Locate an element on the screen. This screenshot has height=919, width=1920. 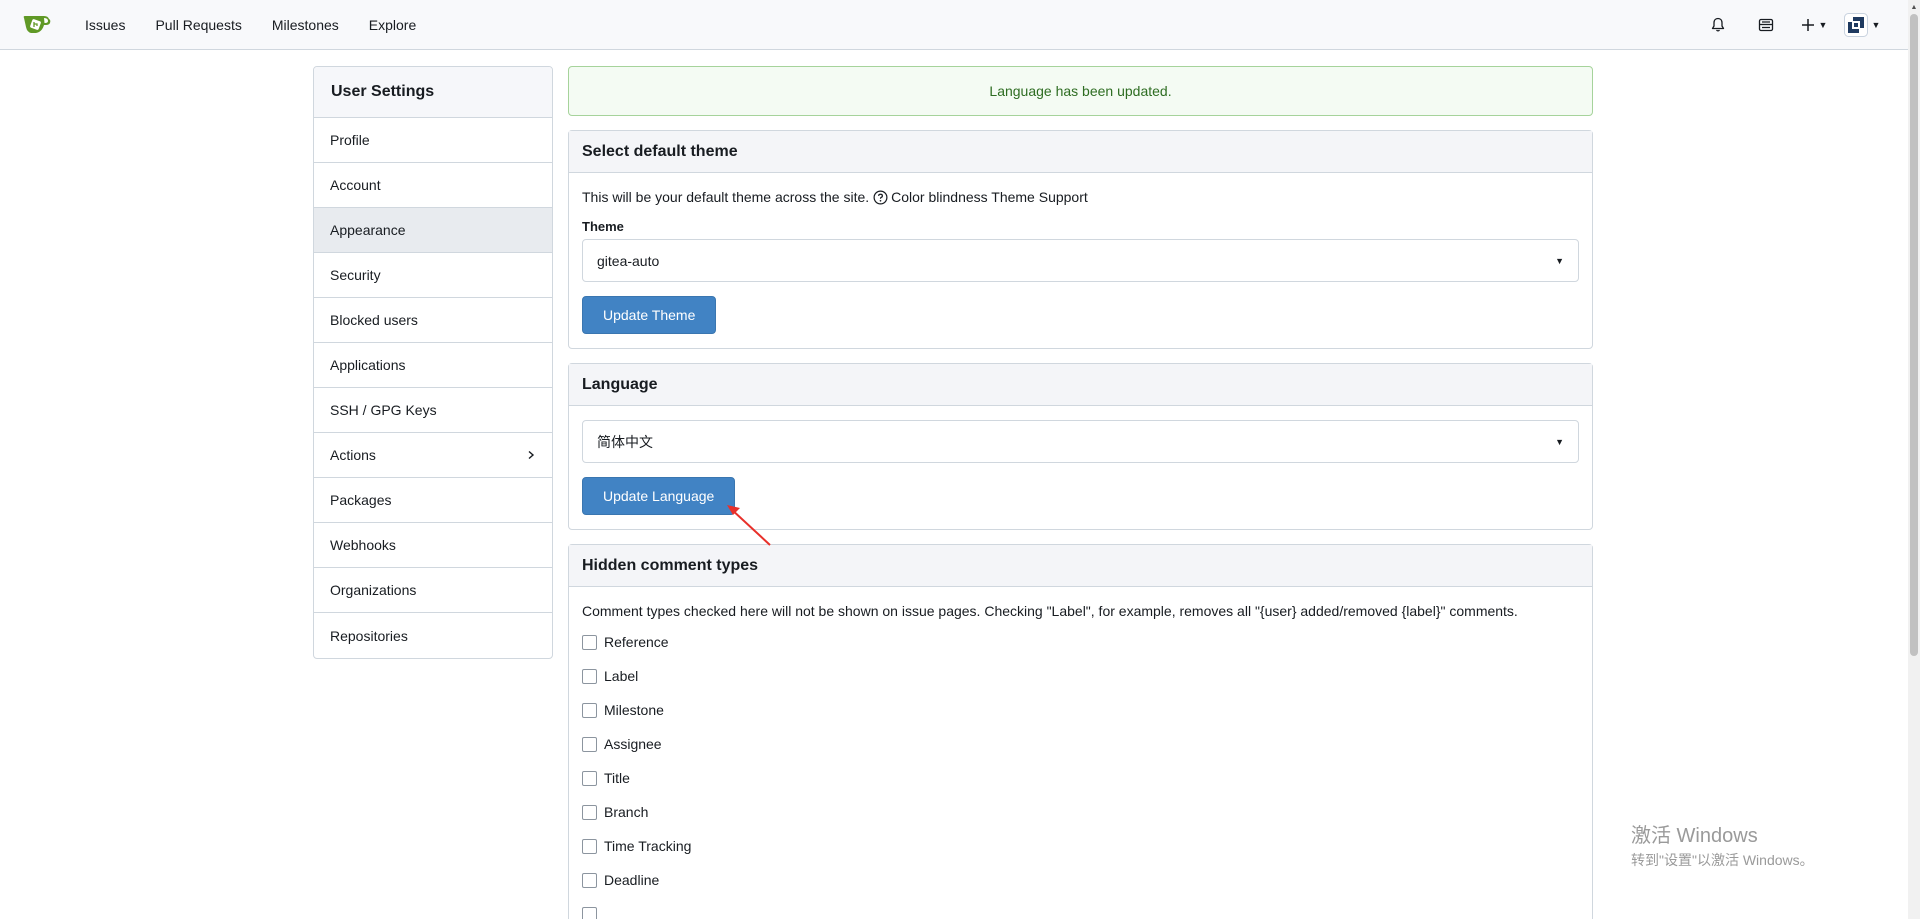
page-scrollbar: ▲ is located at coordinates (1914, 459).